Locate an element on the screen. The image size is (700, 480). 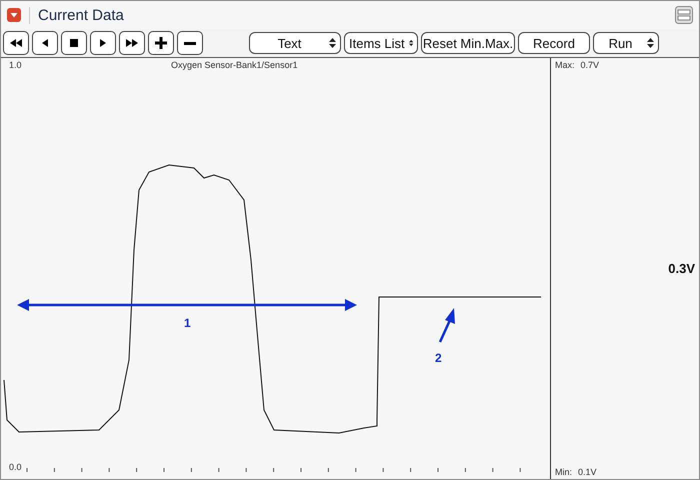
zoom-in-button is located at coordinates (161, 43).